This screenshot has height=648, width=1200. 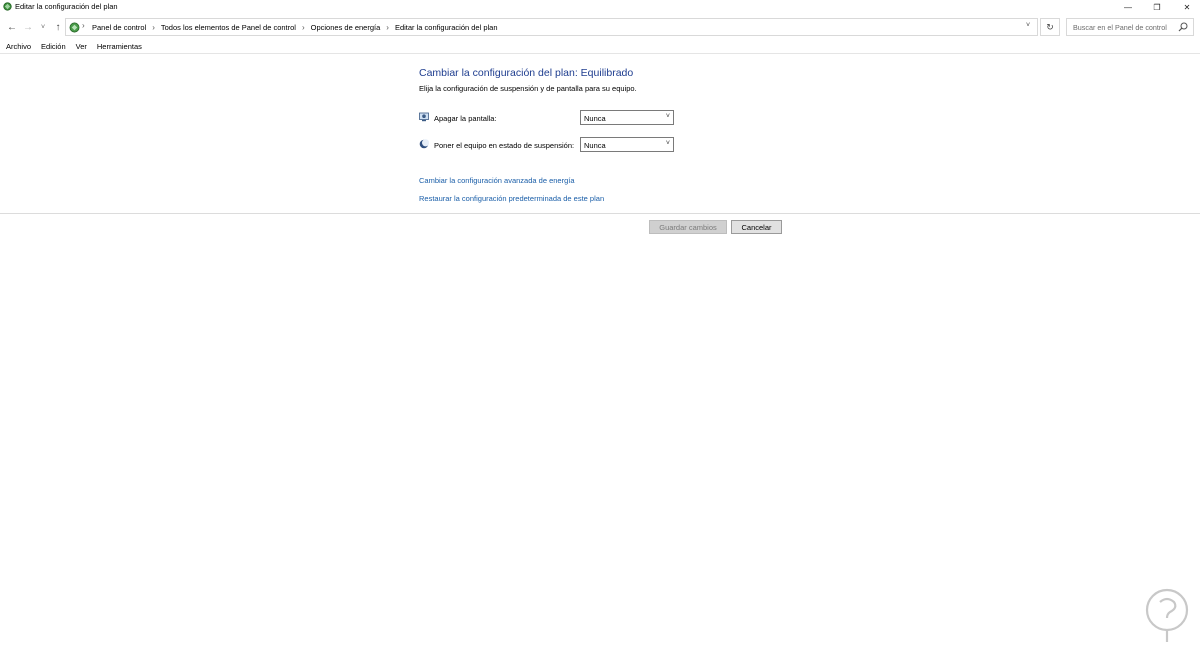 I want to click on restore-button: ❐, so click(x=1157, y=7).